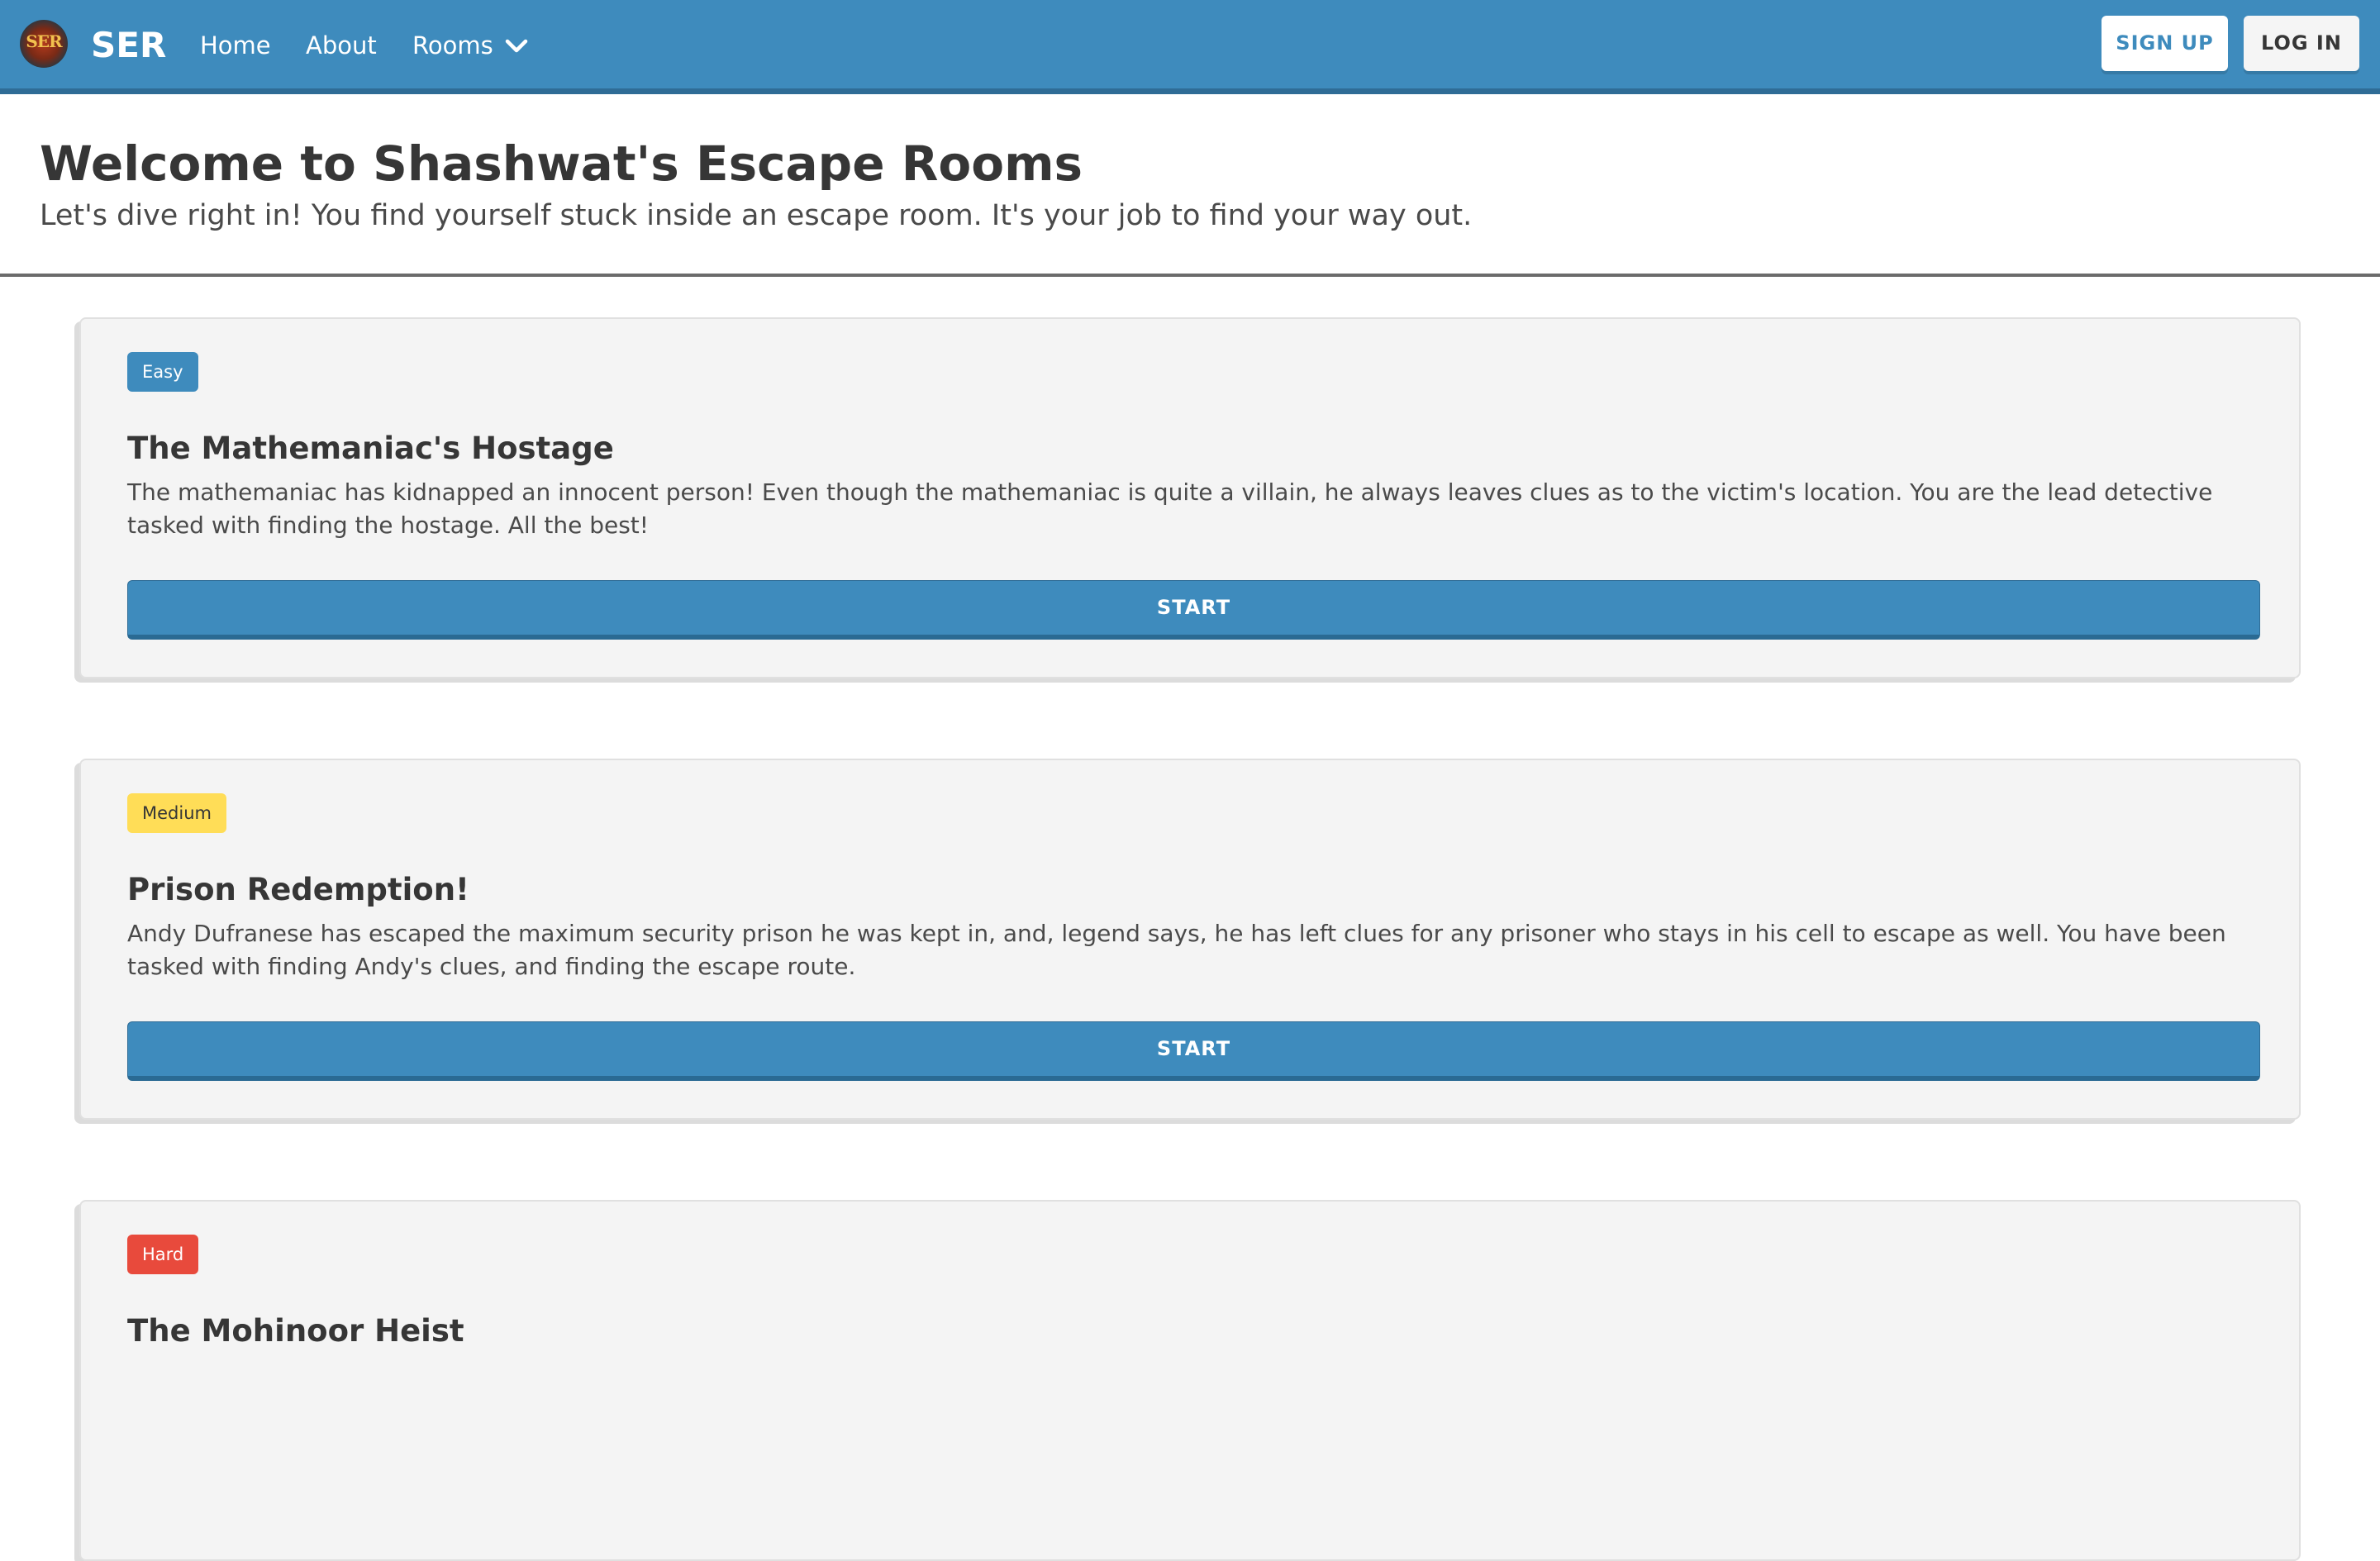  What do you see at coordinates (1190, 275) in the screenshot?
I see `divider` at bounding box center [1190, 275].